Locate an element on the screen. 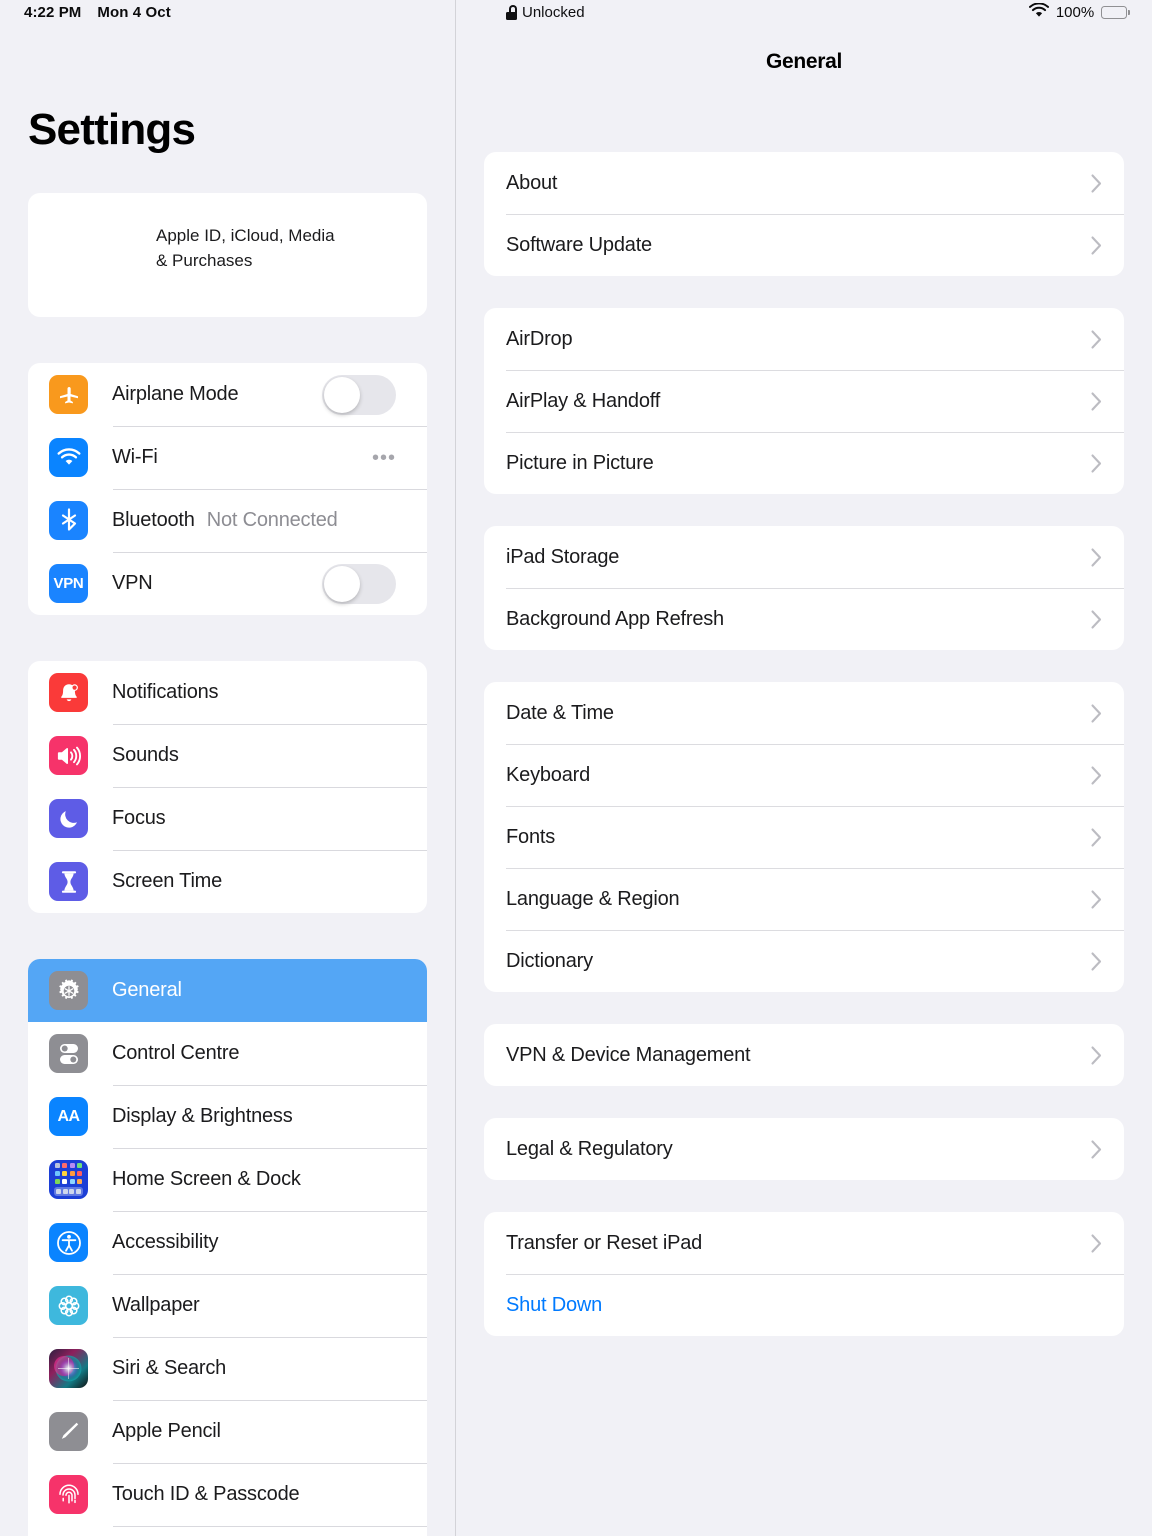  sidebar-item-sounds: Sounds is located at coordinates (227, 755).